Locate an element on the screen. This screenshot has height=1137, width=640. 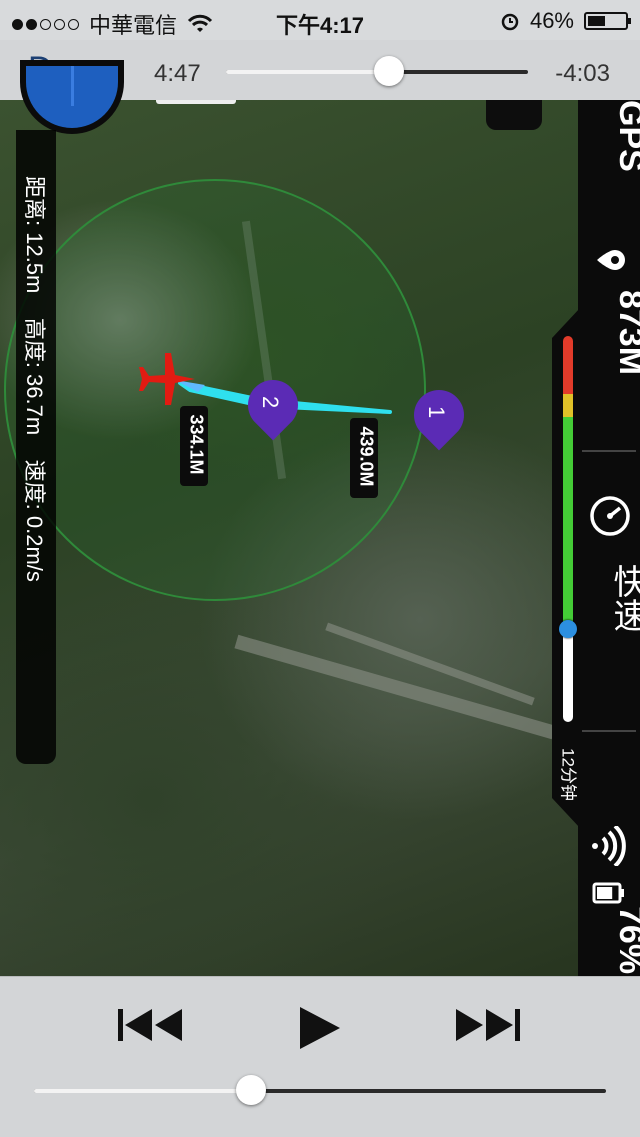
home-altitude-icon is located at coordinates (611, 260).